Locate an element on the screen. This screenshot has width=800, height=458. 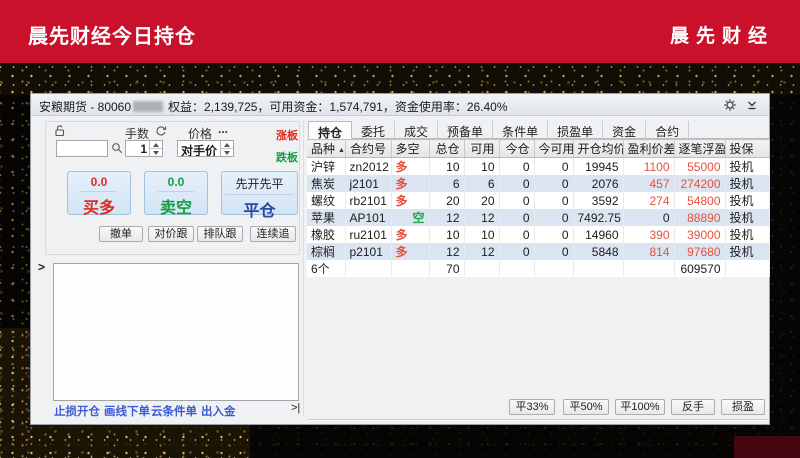
tab-contracts: 合约 is located at coordinates (668, 130).